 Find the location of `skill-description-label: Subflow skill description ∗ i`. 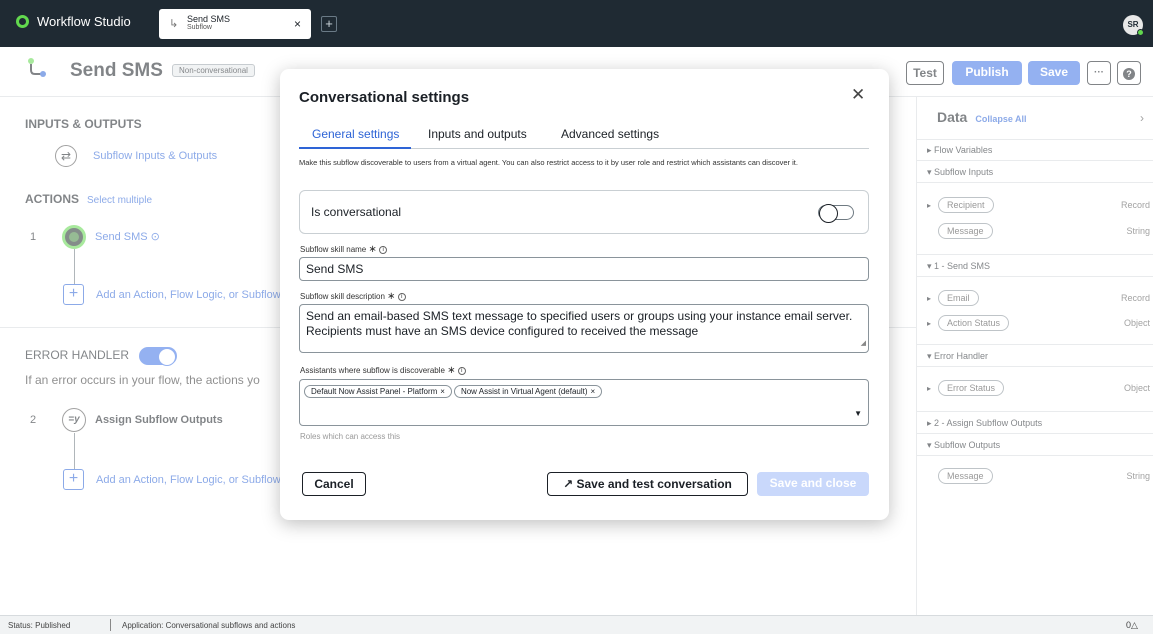

skill-description-label: Subflow skill description ∗ i is located at coordinates (353, 296).